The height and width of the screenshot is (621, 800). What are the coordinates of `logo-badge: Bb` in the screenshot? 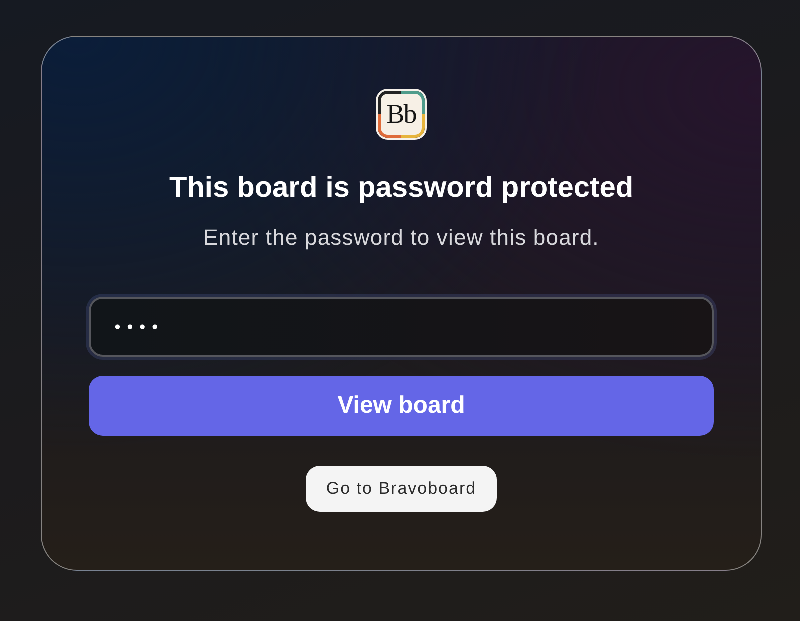 It's located at (401, 114).